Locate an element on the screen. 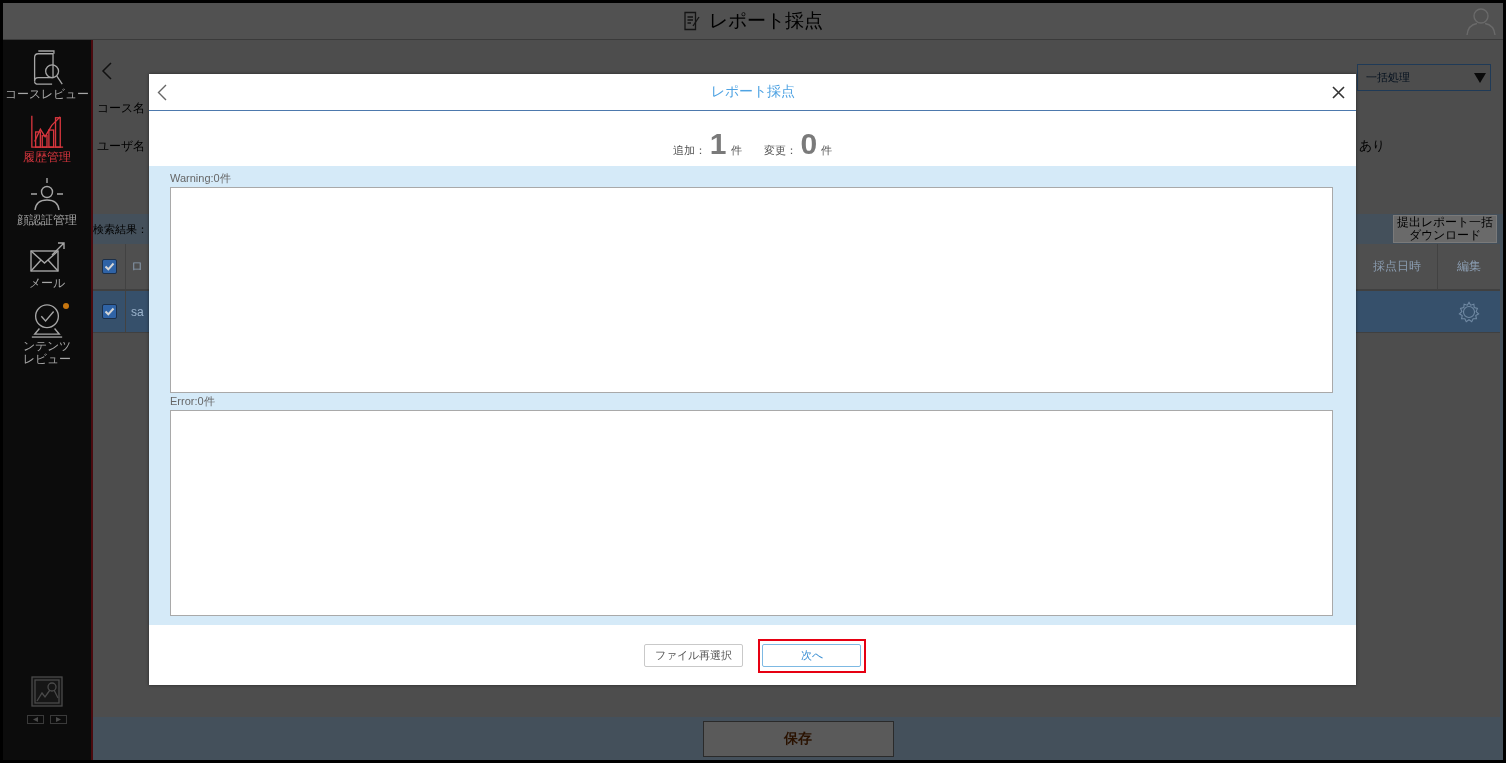 This screenshot has width=1506, height=763. count-label: 追加： is located at coordinates (689, 150).